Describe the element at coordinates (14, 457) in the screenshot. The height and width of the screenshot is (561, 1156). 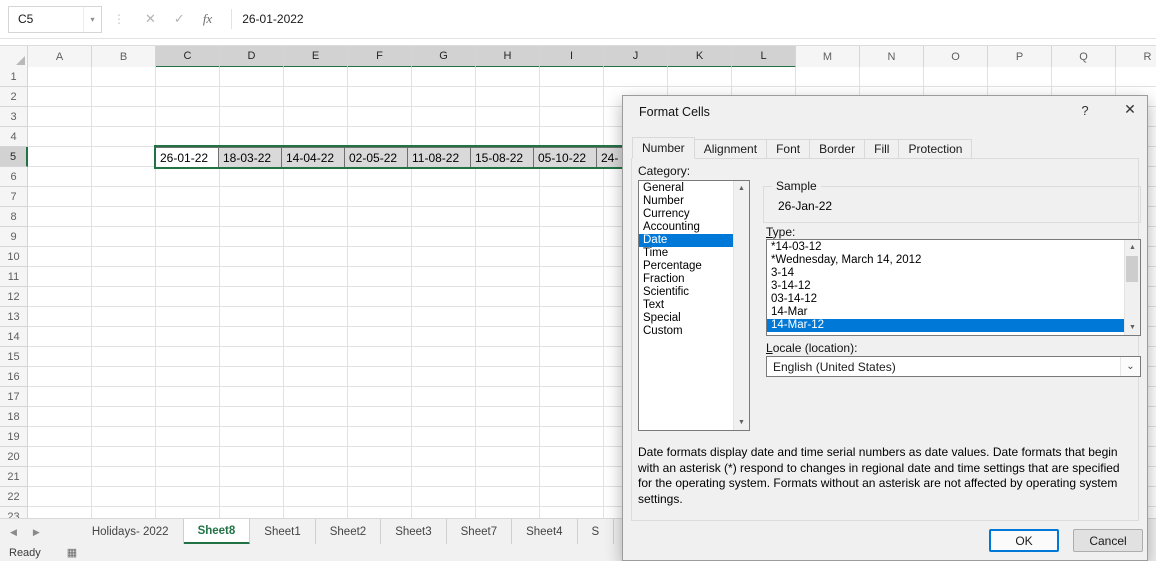
I see `row-header: 20` at that location.